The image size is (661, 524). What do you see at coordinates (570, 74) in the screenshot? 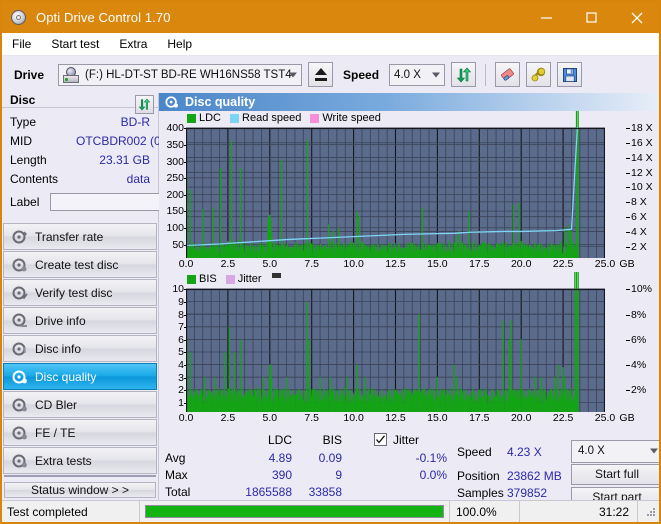
I see `save-button` at bounding box center [570, 74].